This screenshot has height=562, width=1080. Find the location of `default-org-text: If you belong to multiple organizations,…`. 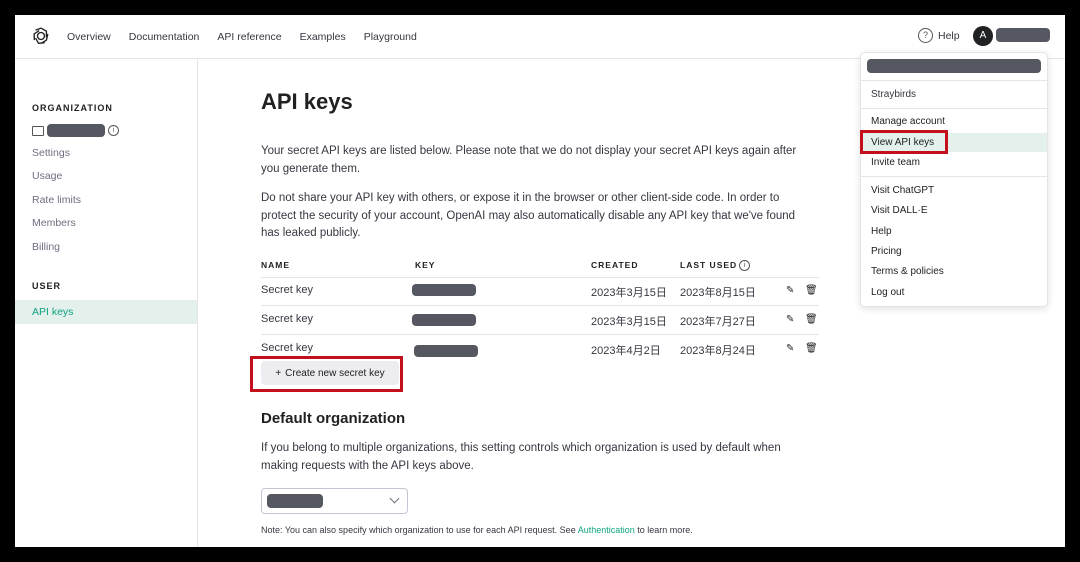

default-org-text: If you belong to multiple organizations,… is located at coordinates (521, 457).